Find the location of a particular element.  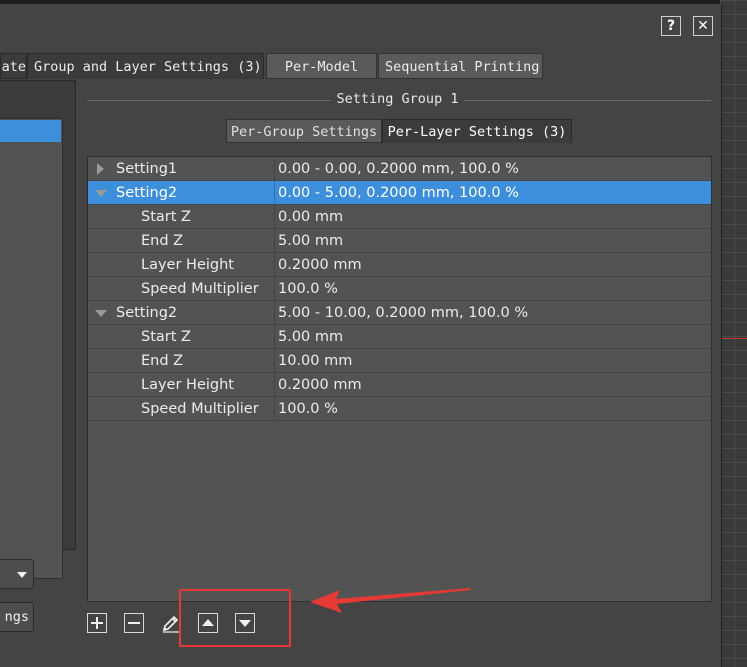

setting-value: 0.00 - 0.00, 0.2000 mm, 100.0 % is located at coordinates (398, 169).